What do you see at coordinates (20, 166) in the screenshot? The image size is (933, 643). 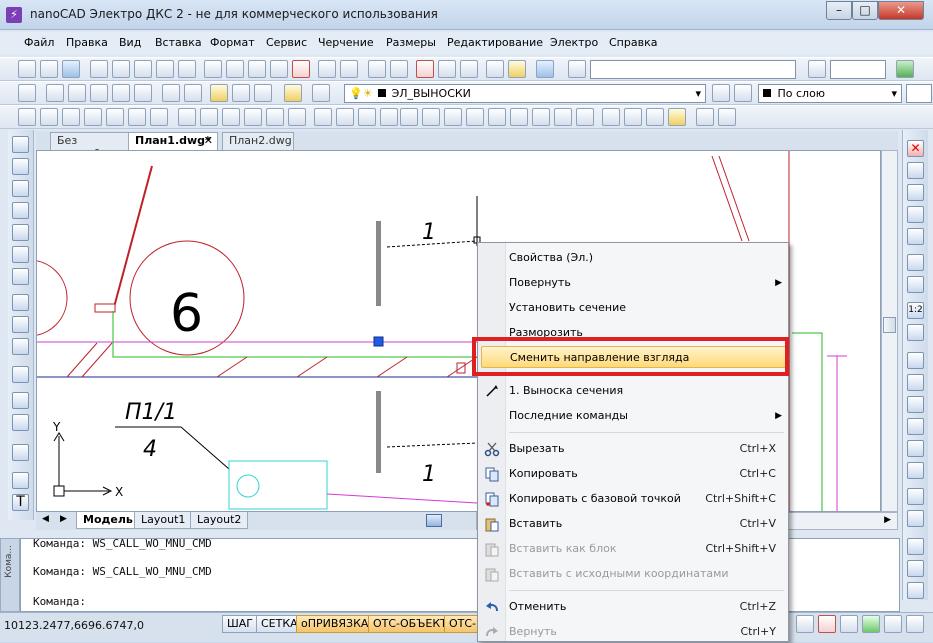 I see `polyline-icon` at bounding box center [20, 166].